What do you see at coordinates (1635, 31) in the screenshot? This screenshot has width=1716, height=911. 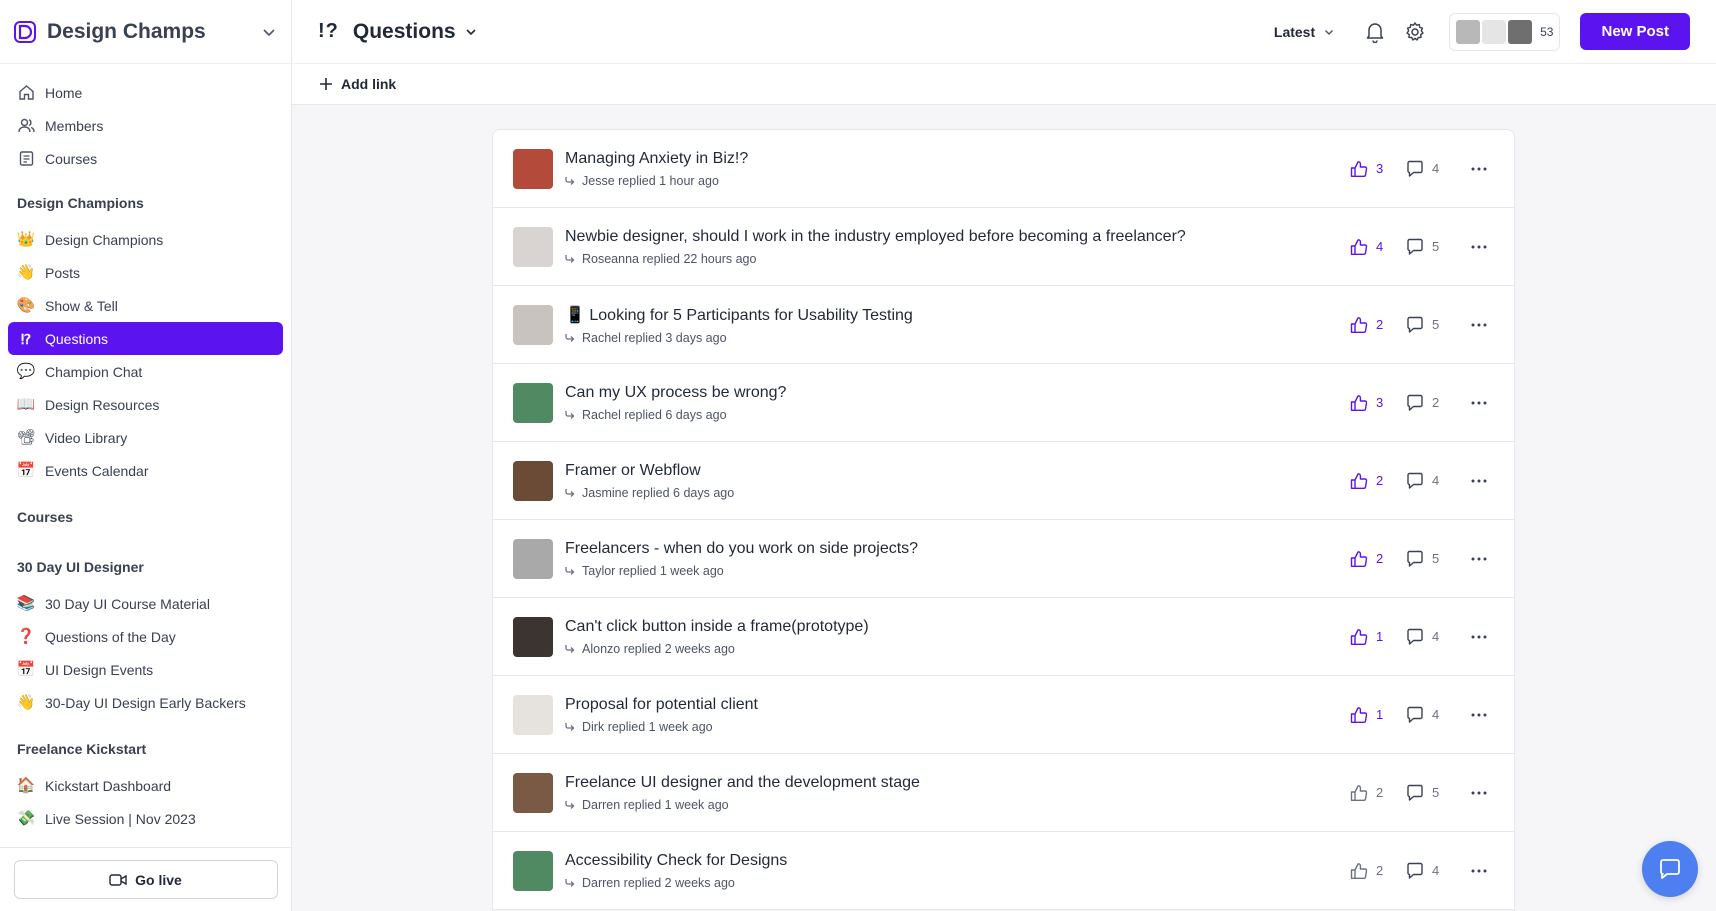 I see `new-post-button: New Post` at bounding box center [1635, 31].